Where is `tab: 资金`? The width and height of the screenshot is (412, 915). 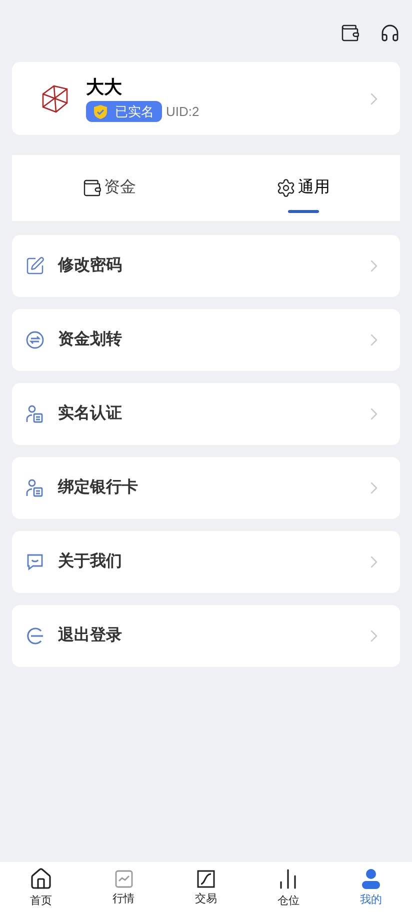 tab: 资金 is located at coordinates (109, 188).